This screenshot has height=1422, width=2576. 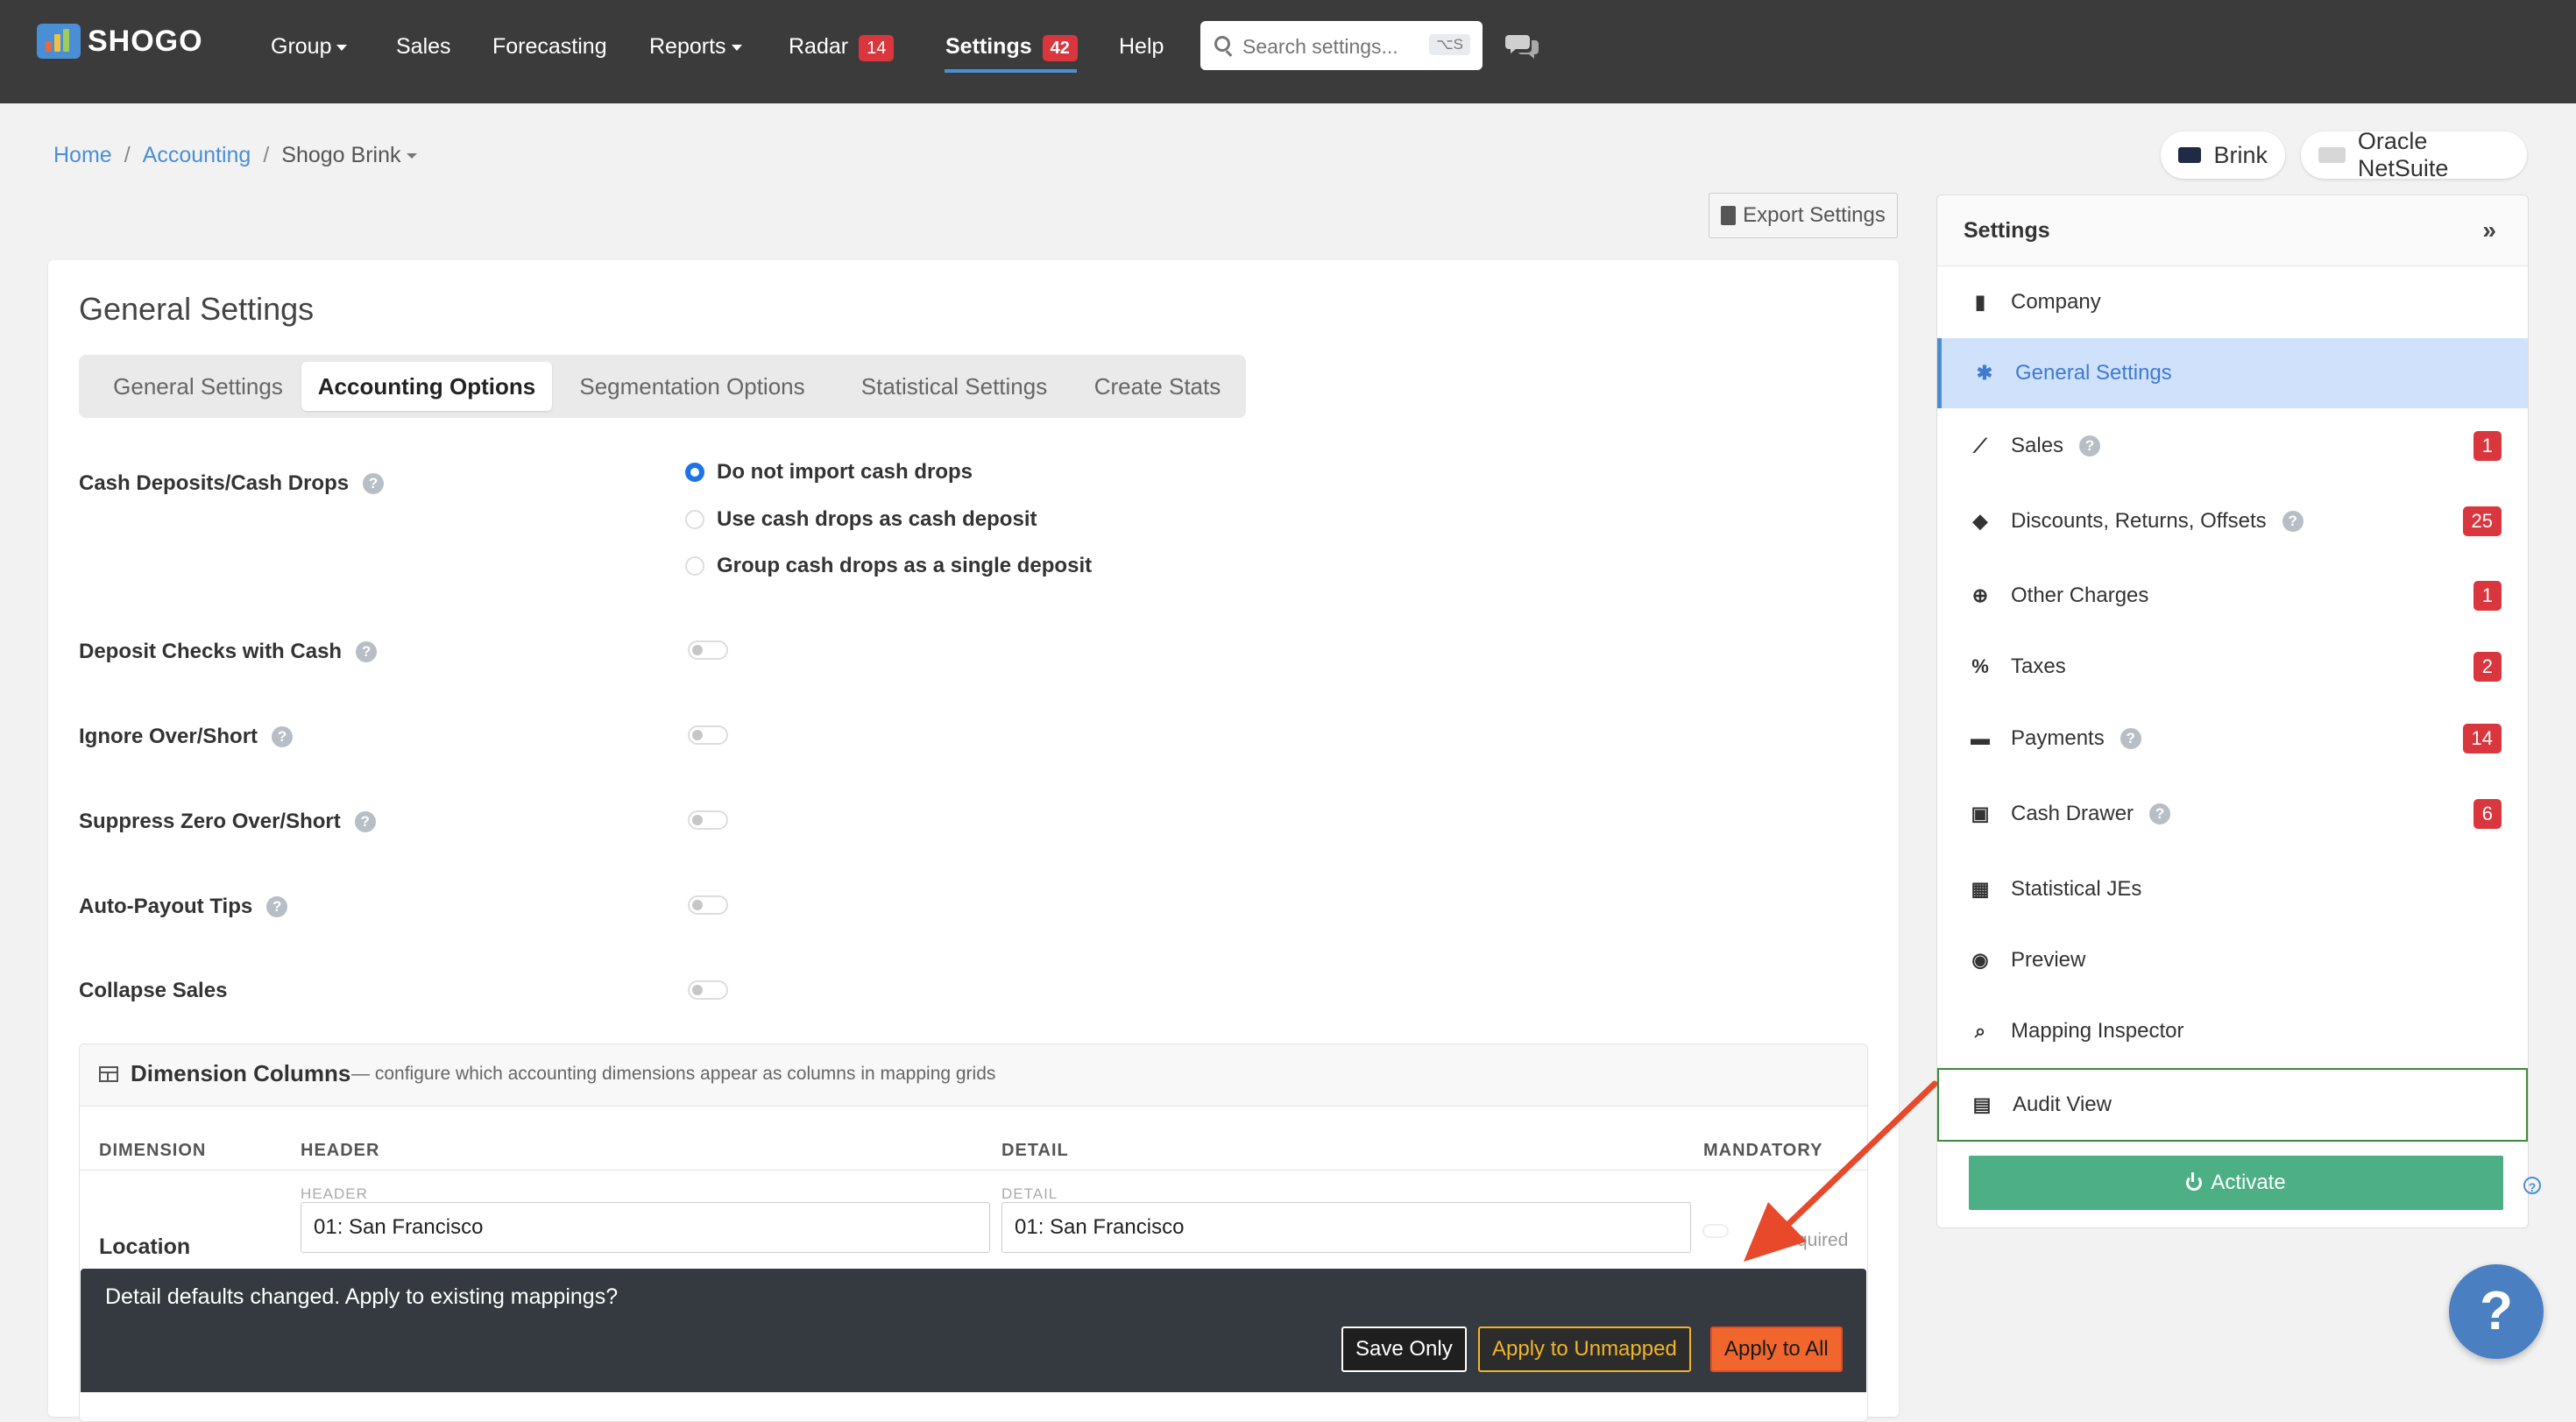 What do you see at coordinates (2496, 1311) in the screenshot?
I see `help-fab-button: ?` at bounding box center [2496, 1311].